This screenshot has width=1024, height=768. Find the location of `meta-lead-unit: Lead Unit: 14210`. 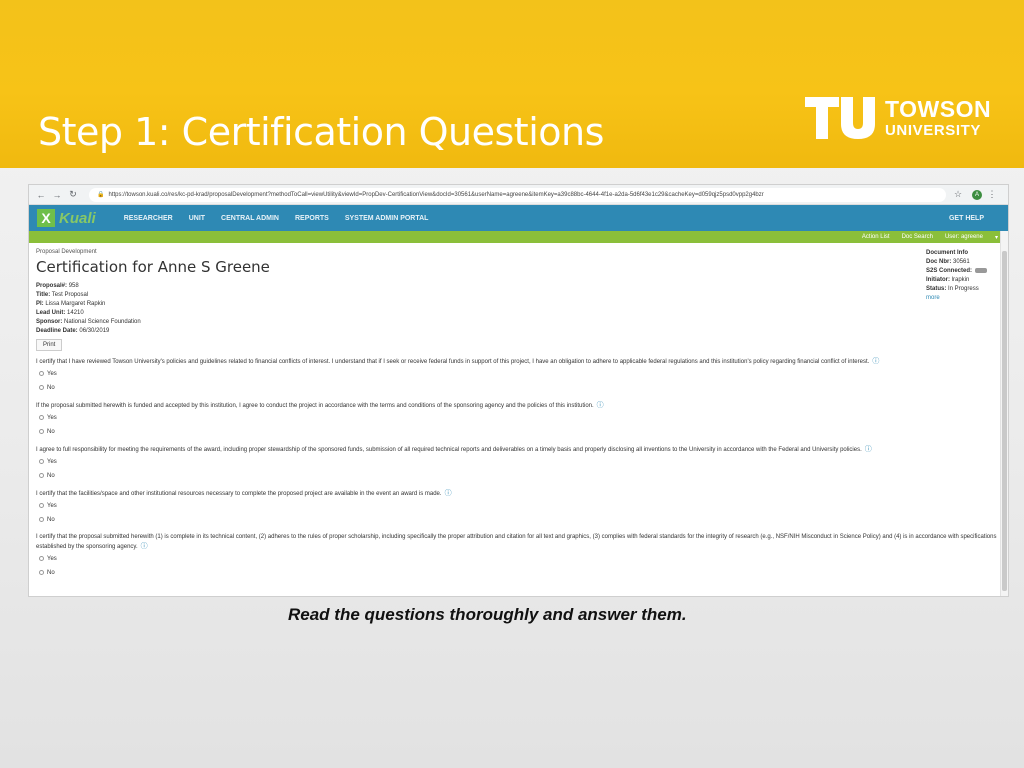

meta-lead-unit: Lead Unit: 14210 is located at coordinates (60, 313).